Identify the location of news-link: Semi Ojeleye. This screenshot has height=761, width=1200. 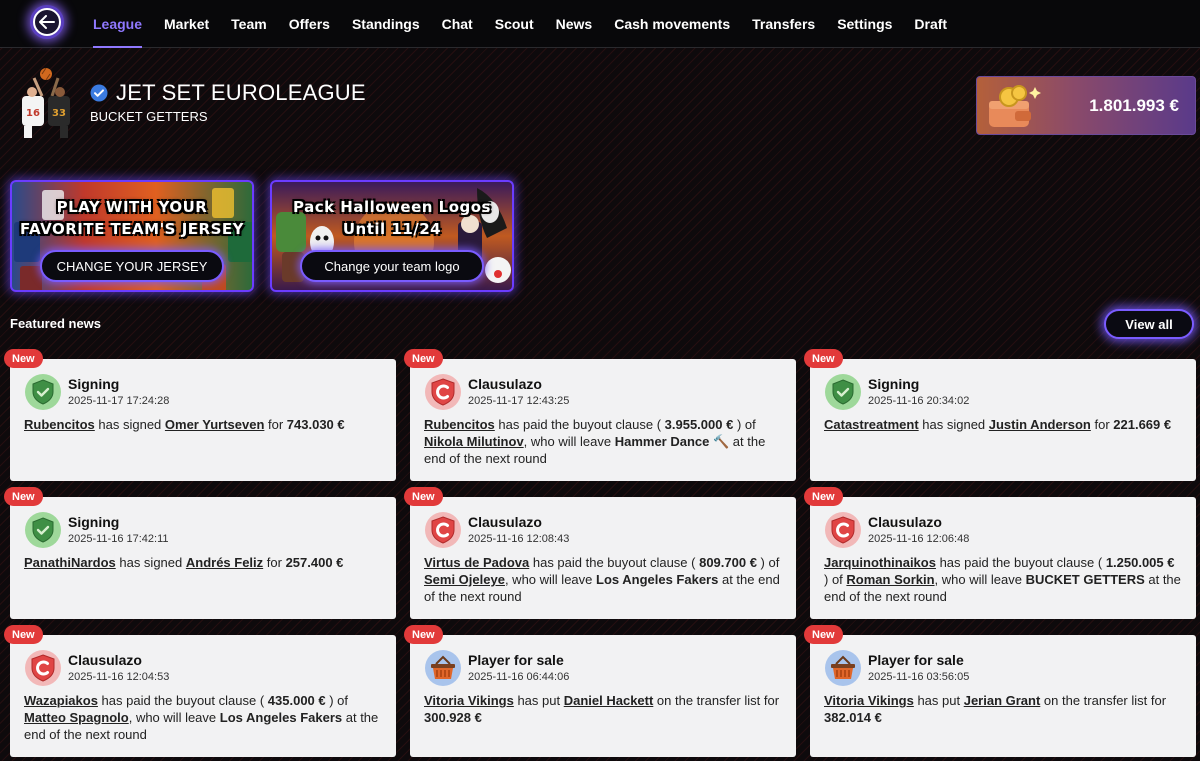
(464, 579).